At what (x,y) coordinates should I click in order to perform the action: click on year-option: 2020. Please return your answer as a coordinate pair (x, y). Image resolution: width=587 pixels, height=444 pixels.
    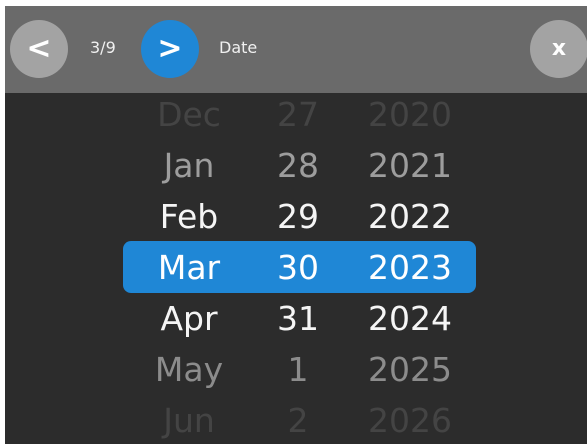
    Looking at the image, I should click on (410, 115).